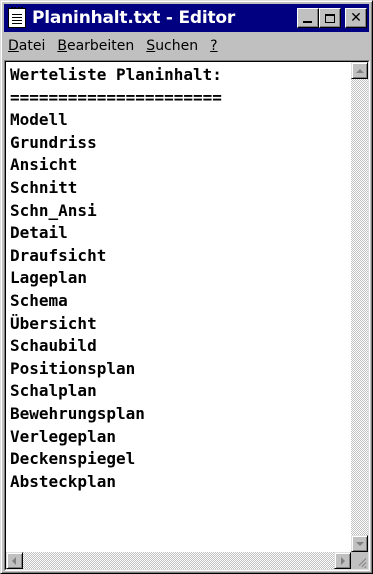 The height and width of the screenshot is (574, 373). I want to click on arrow-left-icon, so click(14, 561).